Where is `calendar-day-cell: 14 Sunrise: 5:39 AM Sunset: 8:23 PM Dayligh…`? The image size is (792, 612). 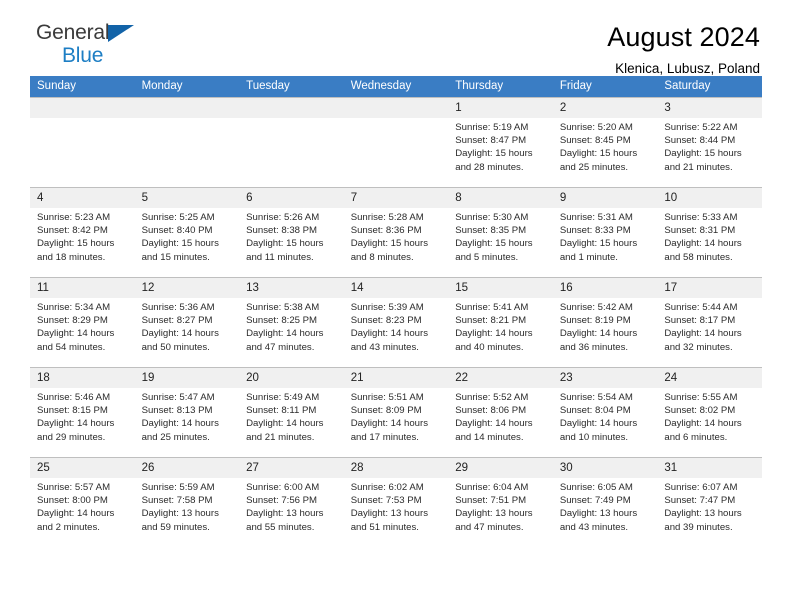 calendar-day-cell: 14 Sunrise: 5:39 AM Sunset: 8:23 PM Dayligh… is located at coordinates (396, 322).